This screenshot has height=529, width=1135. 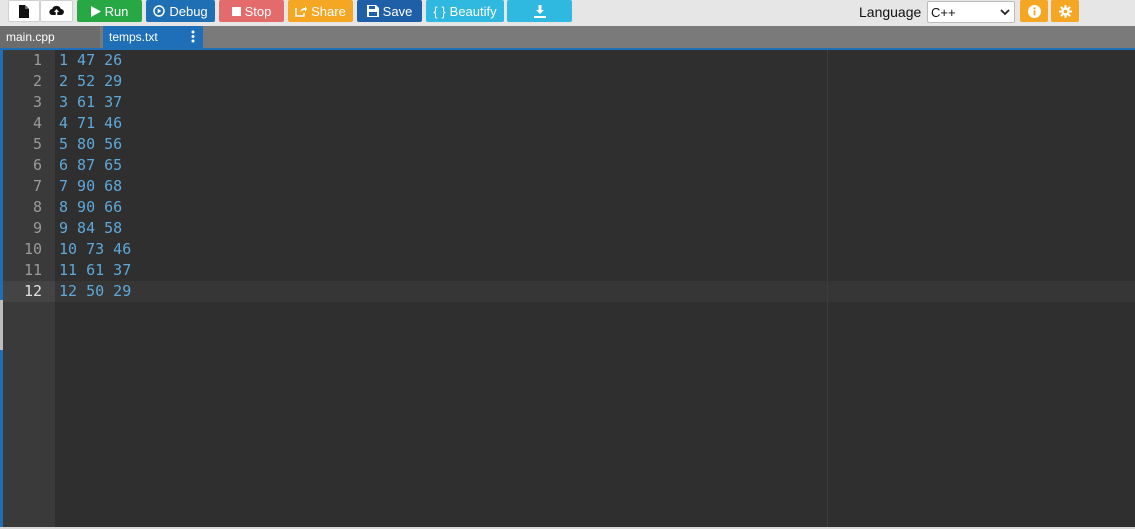 What do you see at coordinates (90, 102) in the screenshot?
I see `code-line: 3 61 37` at bounding box center [90, 102].